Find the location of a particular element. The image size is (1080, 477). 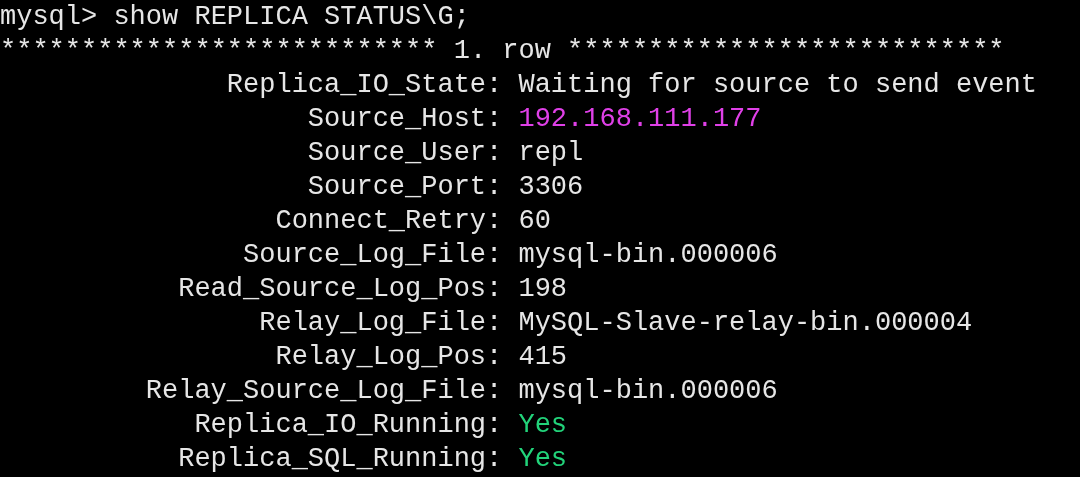

field-value: repl is located at coordinates (551, 153).